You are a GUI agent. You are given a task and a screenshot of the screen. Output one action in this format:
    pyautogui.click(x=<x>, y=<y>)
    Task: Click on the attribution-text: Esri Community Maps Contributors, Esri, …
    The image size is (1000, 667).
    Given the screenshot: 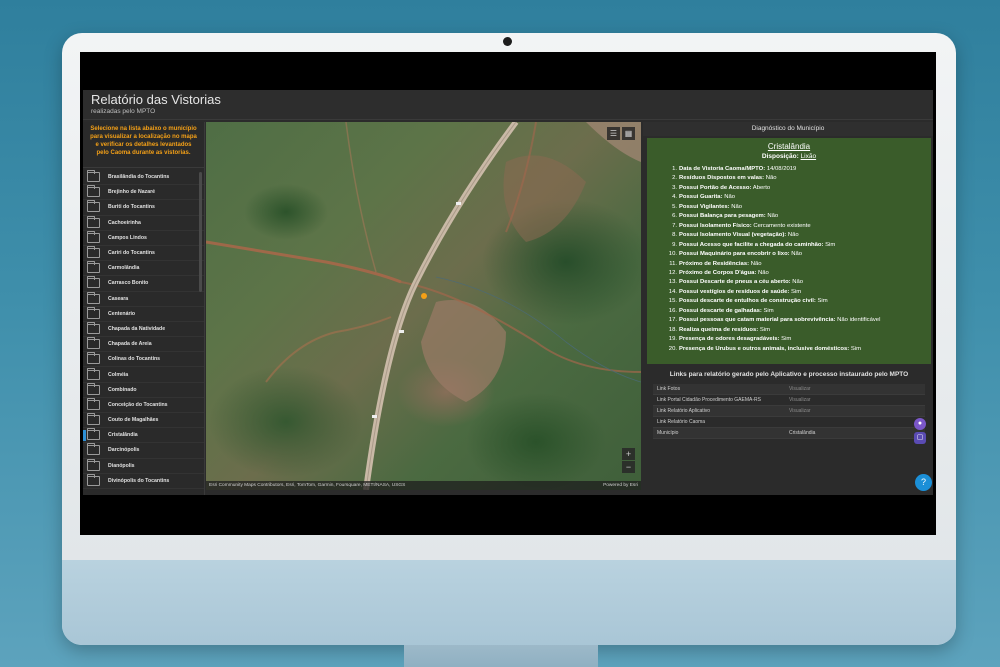 What is the action you would take?
    pyautogui.click(x=307, y=485)
    